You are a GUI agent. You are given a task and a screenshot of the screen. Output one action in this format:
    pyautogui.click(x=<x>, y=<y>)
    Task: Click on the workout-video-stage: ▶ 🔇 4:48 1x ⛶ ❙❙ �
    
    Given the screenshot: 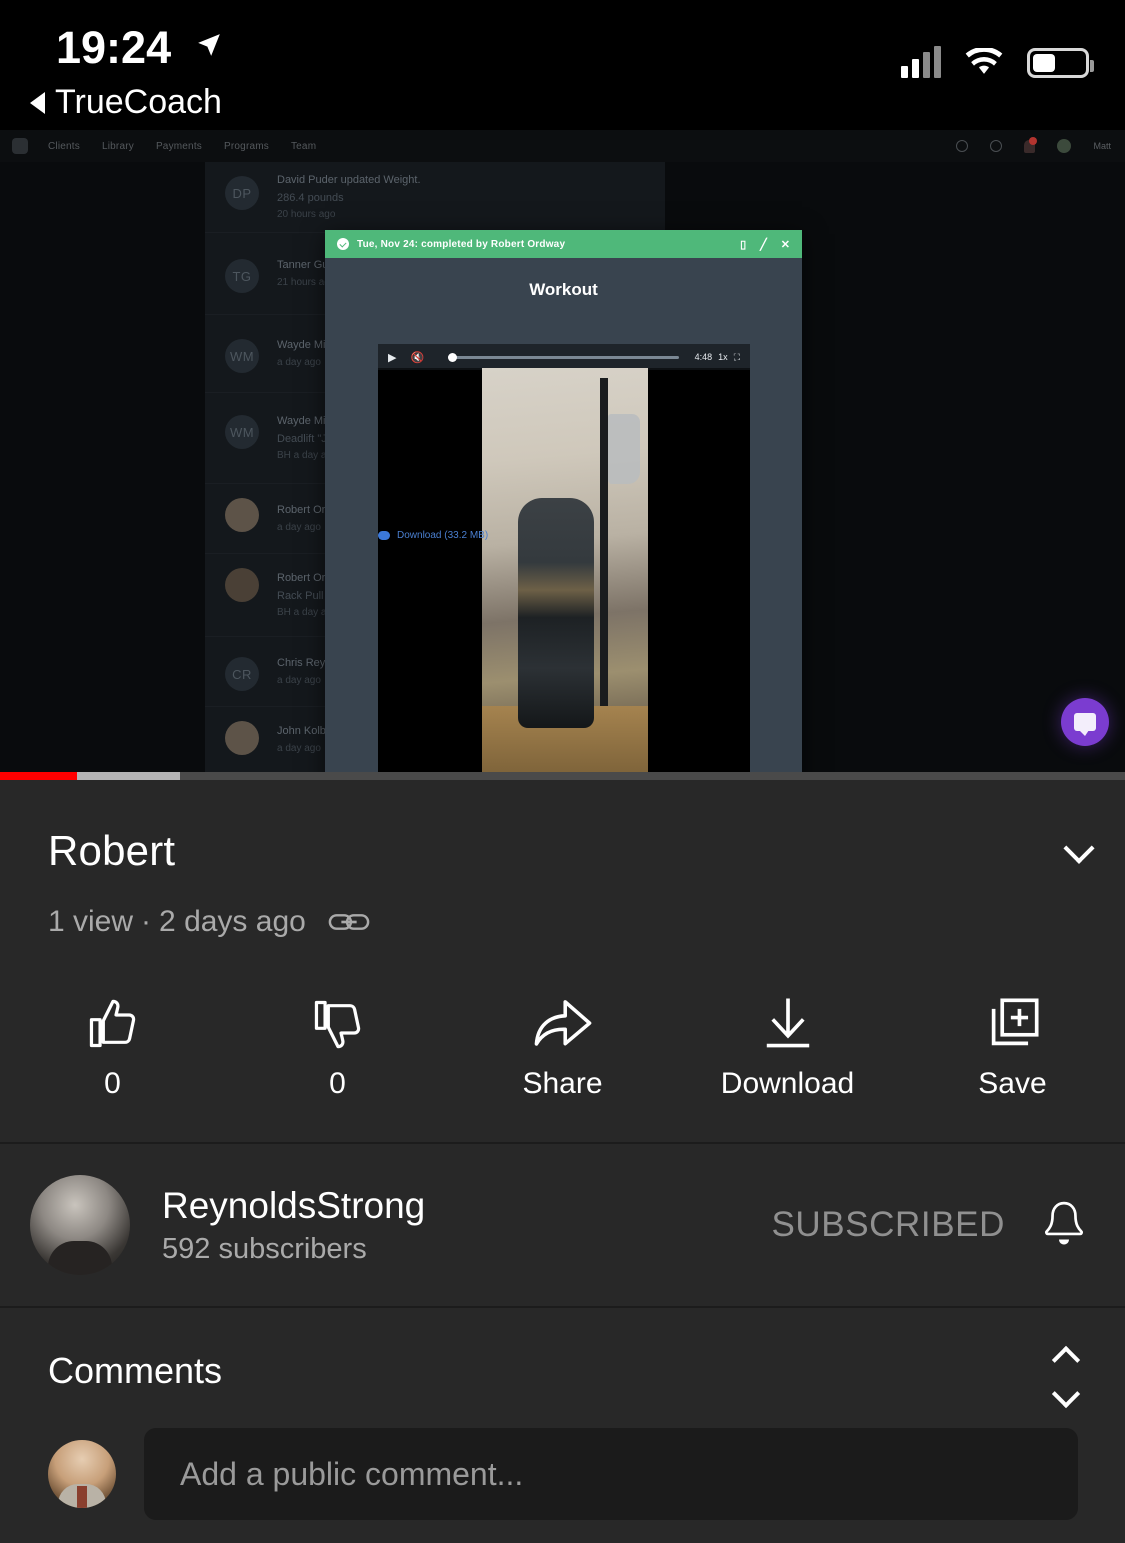 What is the action you would take?
    pyautogui.click(x=564, y=562)
    